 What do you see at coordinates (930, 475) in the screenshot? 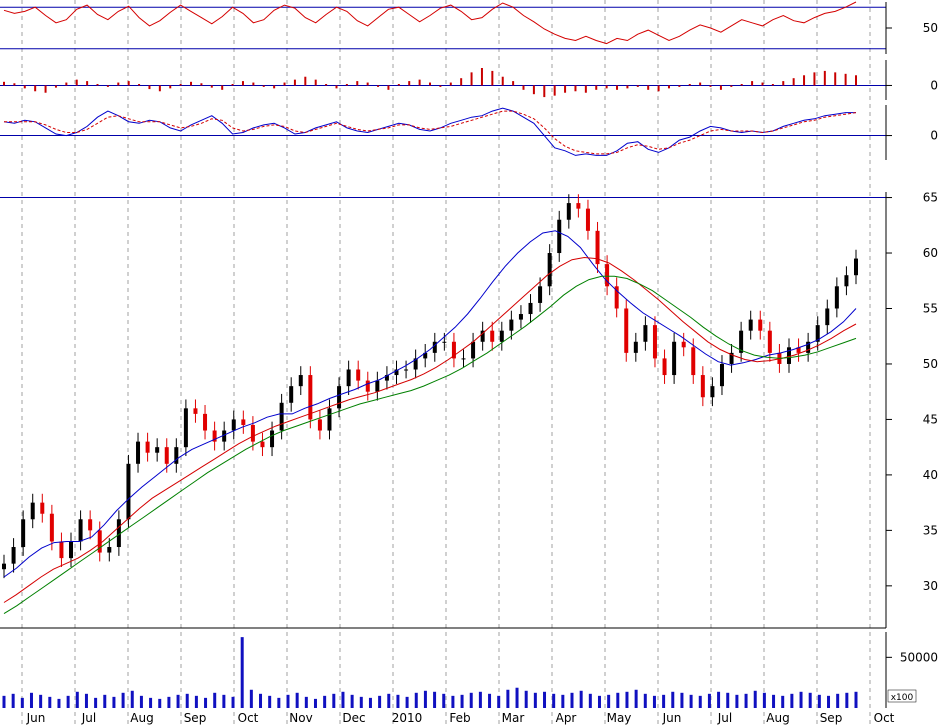
I see `price-tick-label: 40` at bounding box center [930, 475].